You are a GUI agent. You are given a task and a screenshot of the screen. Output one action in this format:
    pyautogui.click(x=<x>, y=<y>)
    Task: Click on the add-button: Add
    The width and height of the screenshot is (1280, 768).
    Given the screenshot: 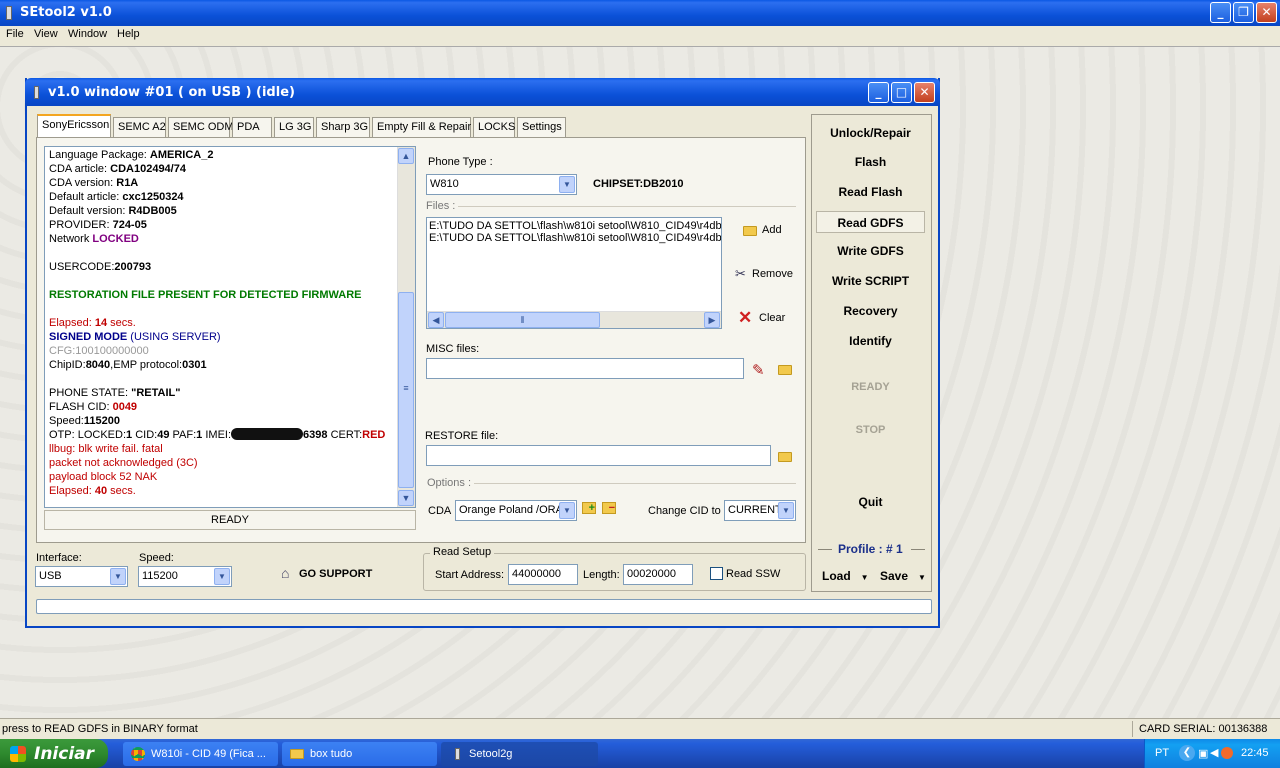 What is the action you would take?
    pyautogui.click(x=766, y=231)
    